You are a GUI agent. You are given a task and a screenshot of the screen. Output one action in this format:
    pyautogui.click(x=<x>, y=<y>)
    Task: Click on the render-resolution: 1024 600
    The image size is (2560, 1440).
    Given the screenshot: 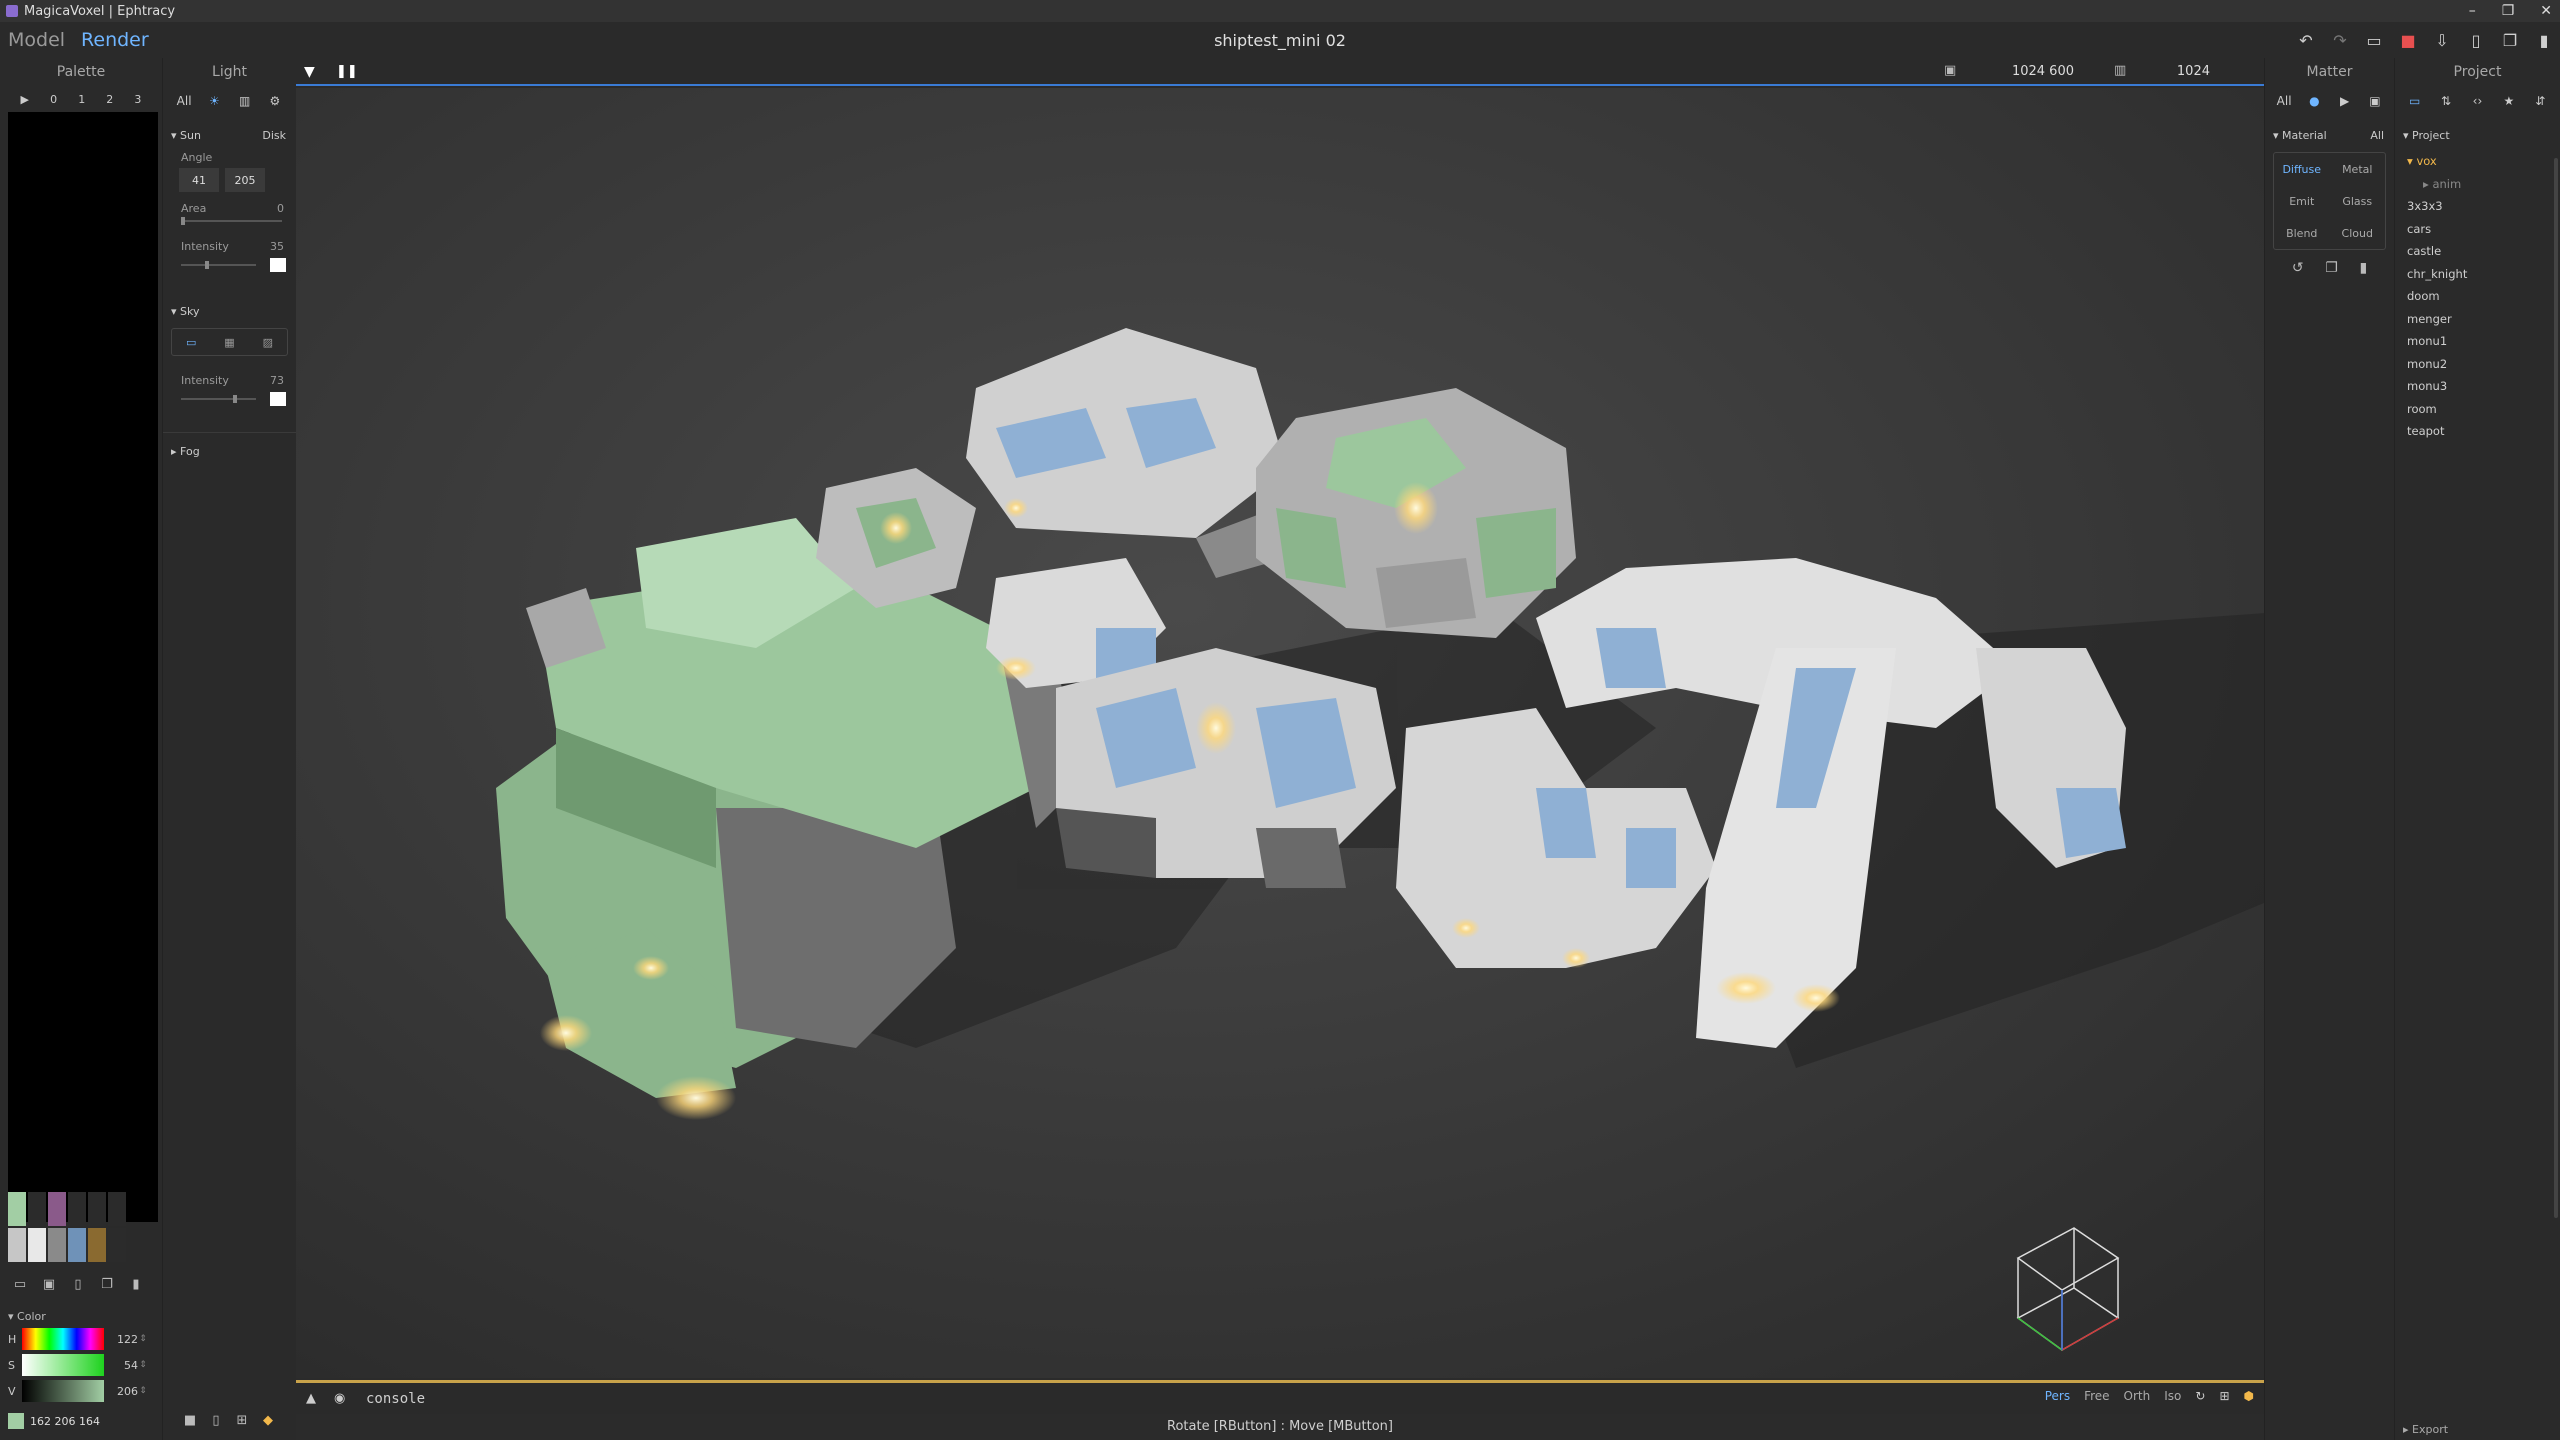 What is the action you would take?
    pyautogui.click(x=2043, y=71)
    